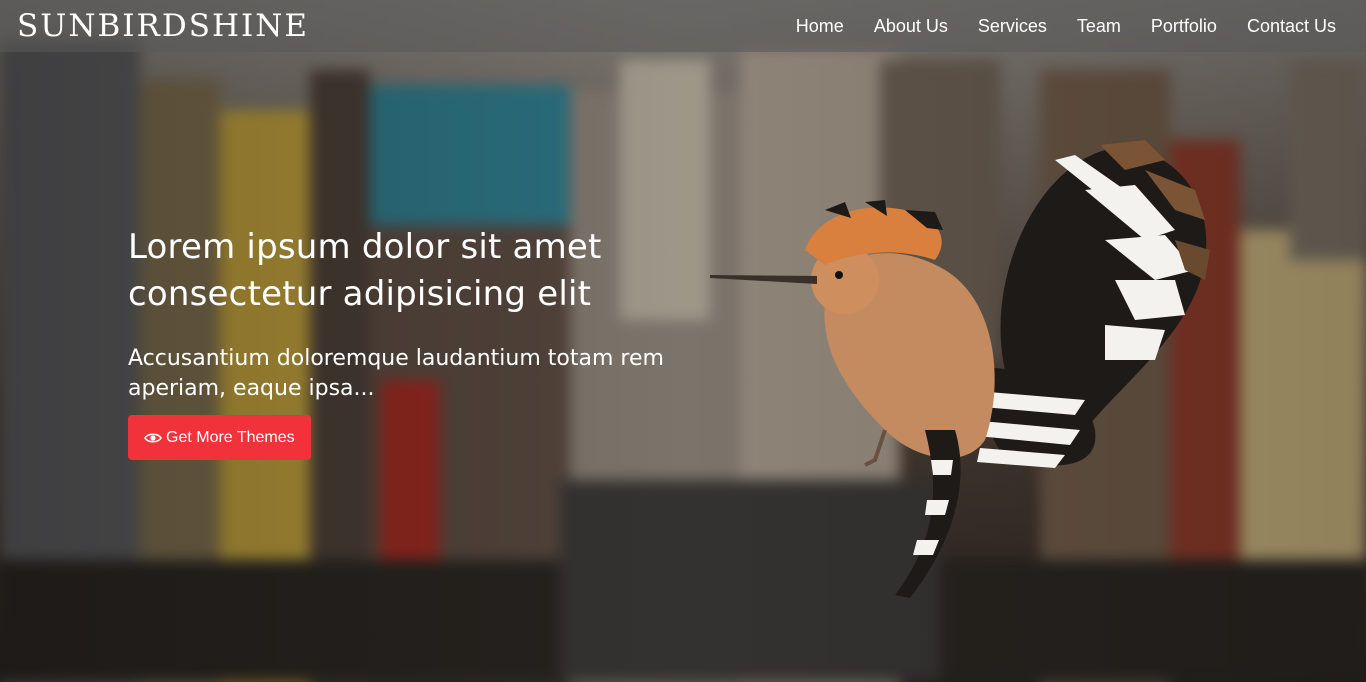 This screenshot has height=682, width=1366. I want to click on get-more-themes-button: Get More Themes, so click(219, 437).